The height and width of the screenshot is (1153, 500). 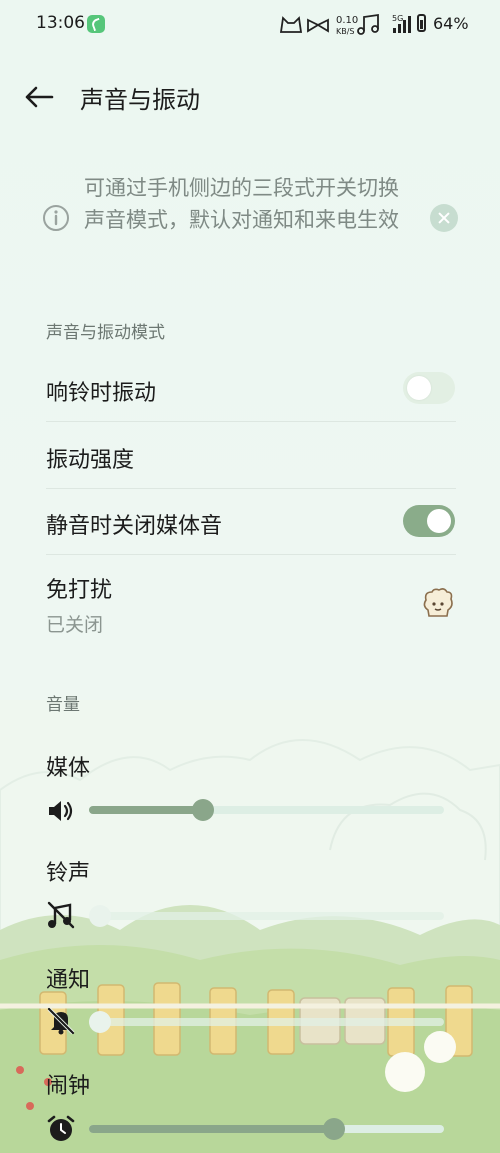 I want to click on status-bar: 13:06 0.10 KB/S 5G 64%, so click(x=250, y=24).